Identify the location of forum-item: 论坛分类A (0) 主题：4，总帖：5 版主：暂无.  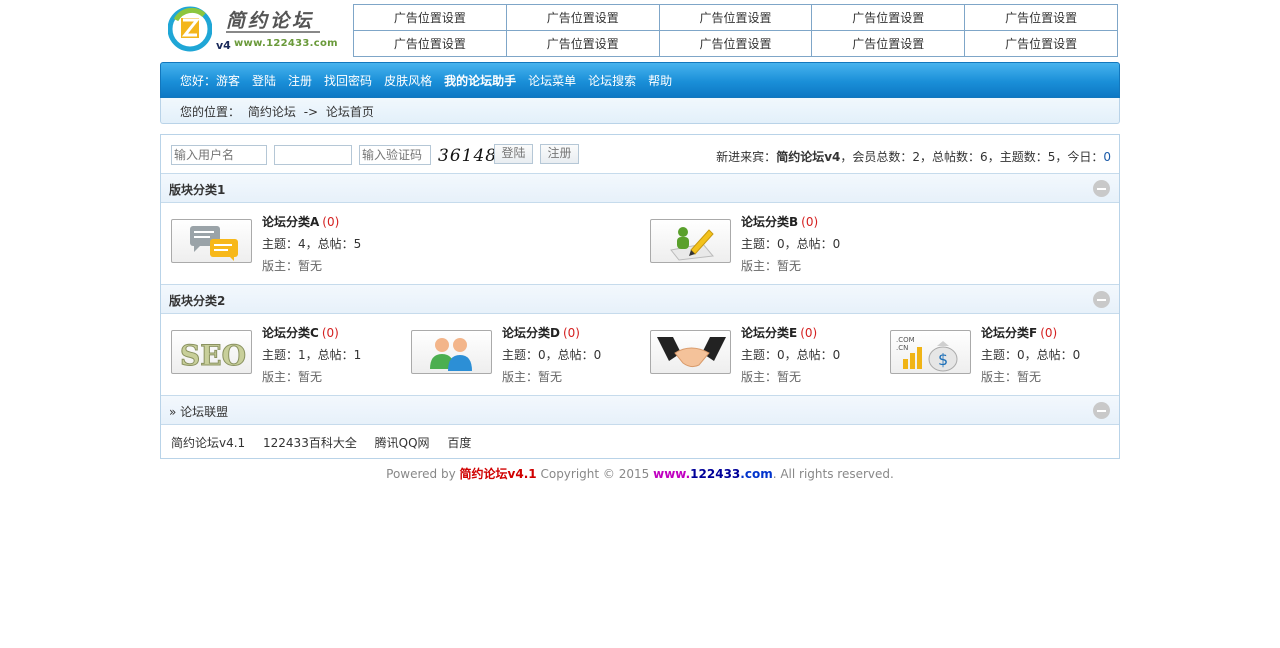
(276, 253).